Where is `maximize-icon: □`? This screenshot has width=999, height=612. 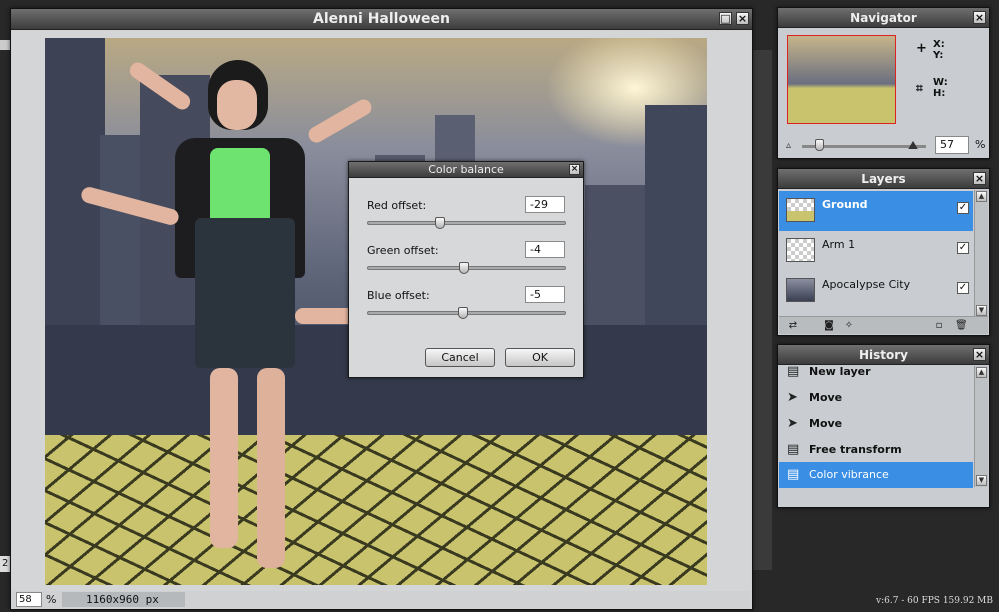 maximize-icon: □ is located at coordinates (725, 18).